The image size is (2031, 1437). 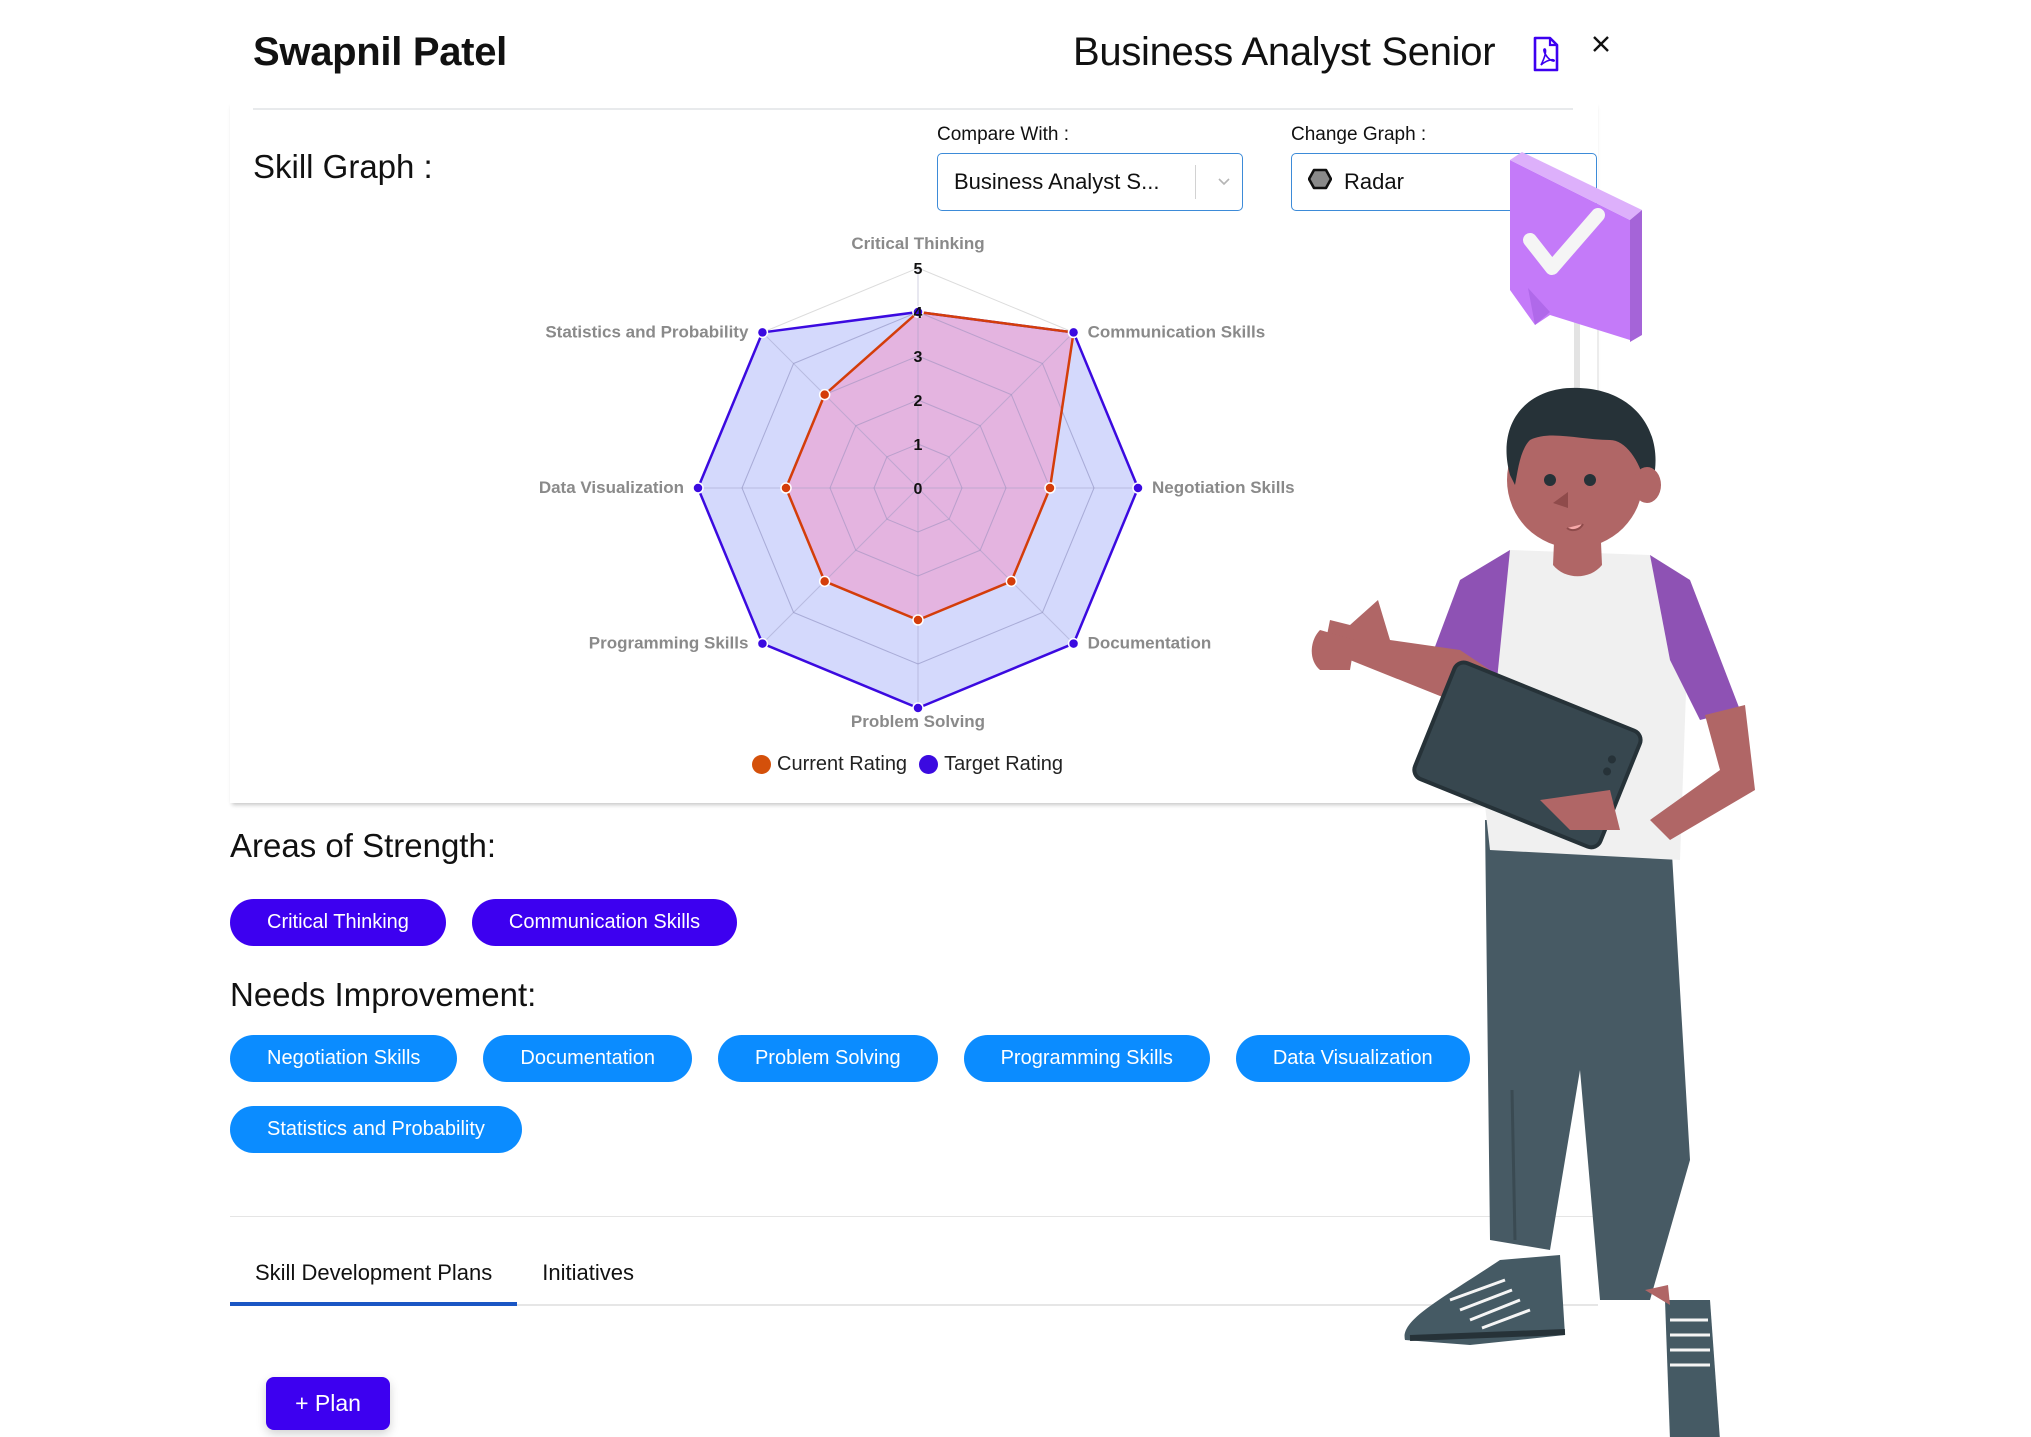 I want to click on hexagon-radar-icon, so click(x=1320, y=182).